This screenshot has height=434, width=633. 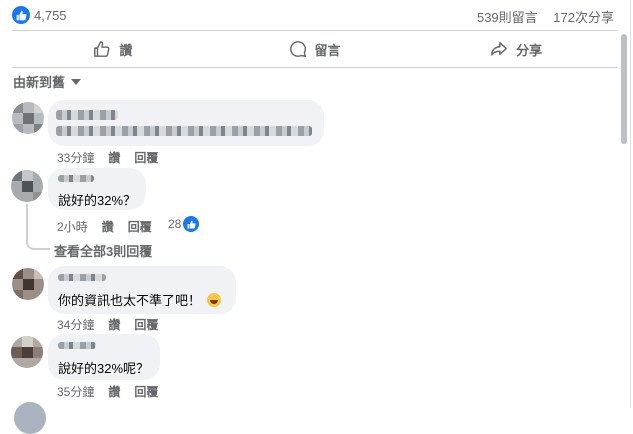 What do you see at coordinates (499, 48) in the screenshot?
I see `share-arrow-icon` at bounding box center [499, 48].